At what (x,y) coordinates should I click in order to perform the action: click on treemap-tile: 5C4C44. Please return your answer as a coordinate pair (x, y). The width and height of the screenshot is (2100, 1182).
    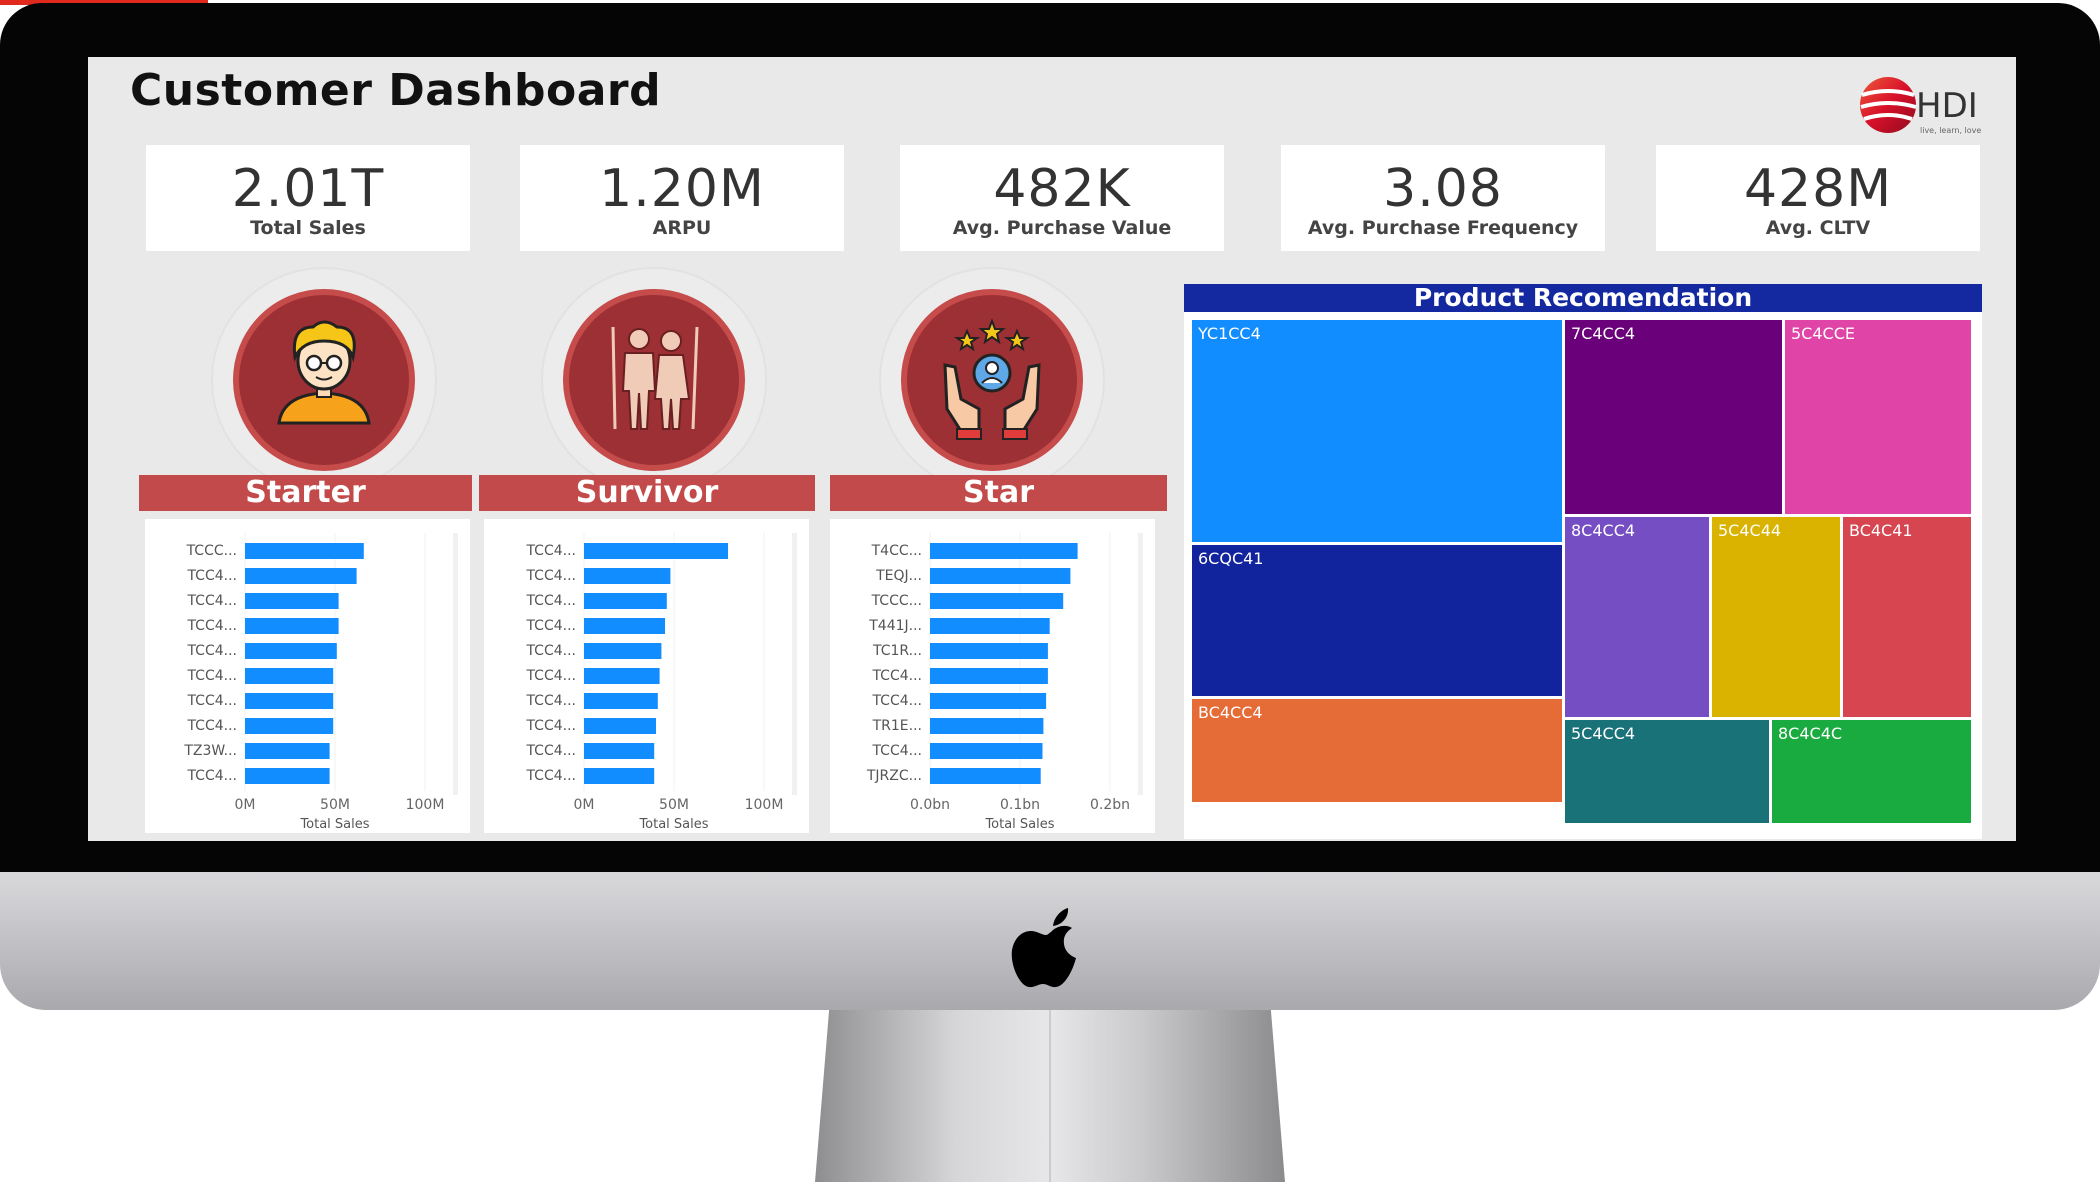
    Looking at the image, I should click on (1776, 617).